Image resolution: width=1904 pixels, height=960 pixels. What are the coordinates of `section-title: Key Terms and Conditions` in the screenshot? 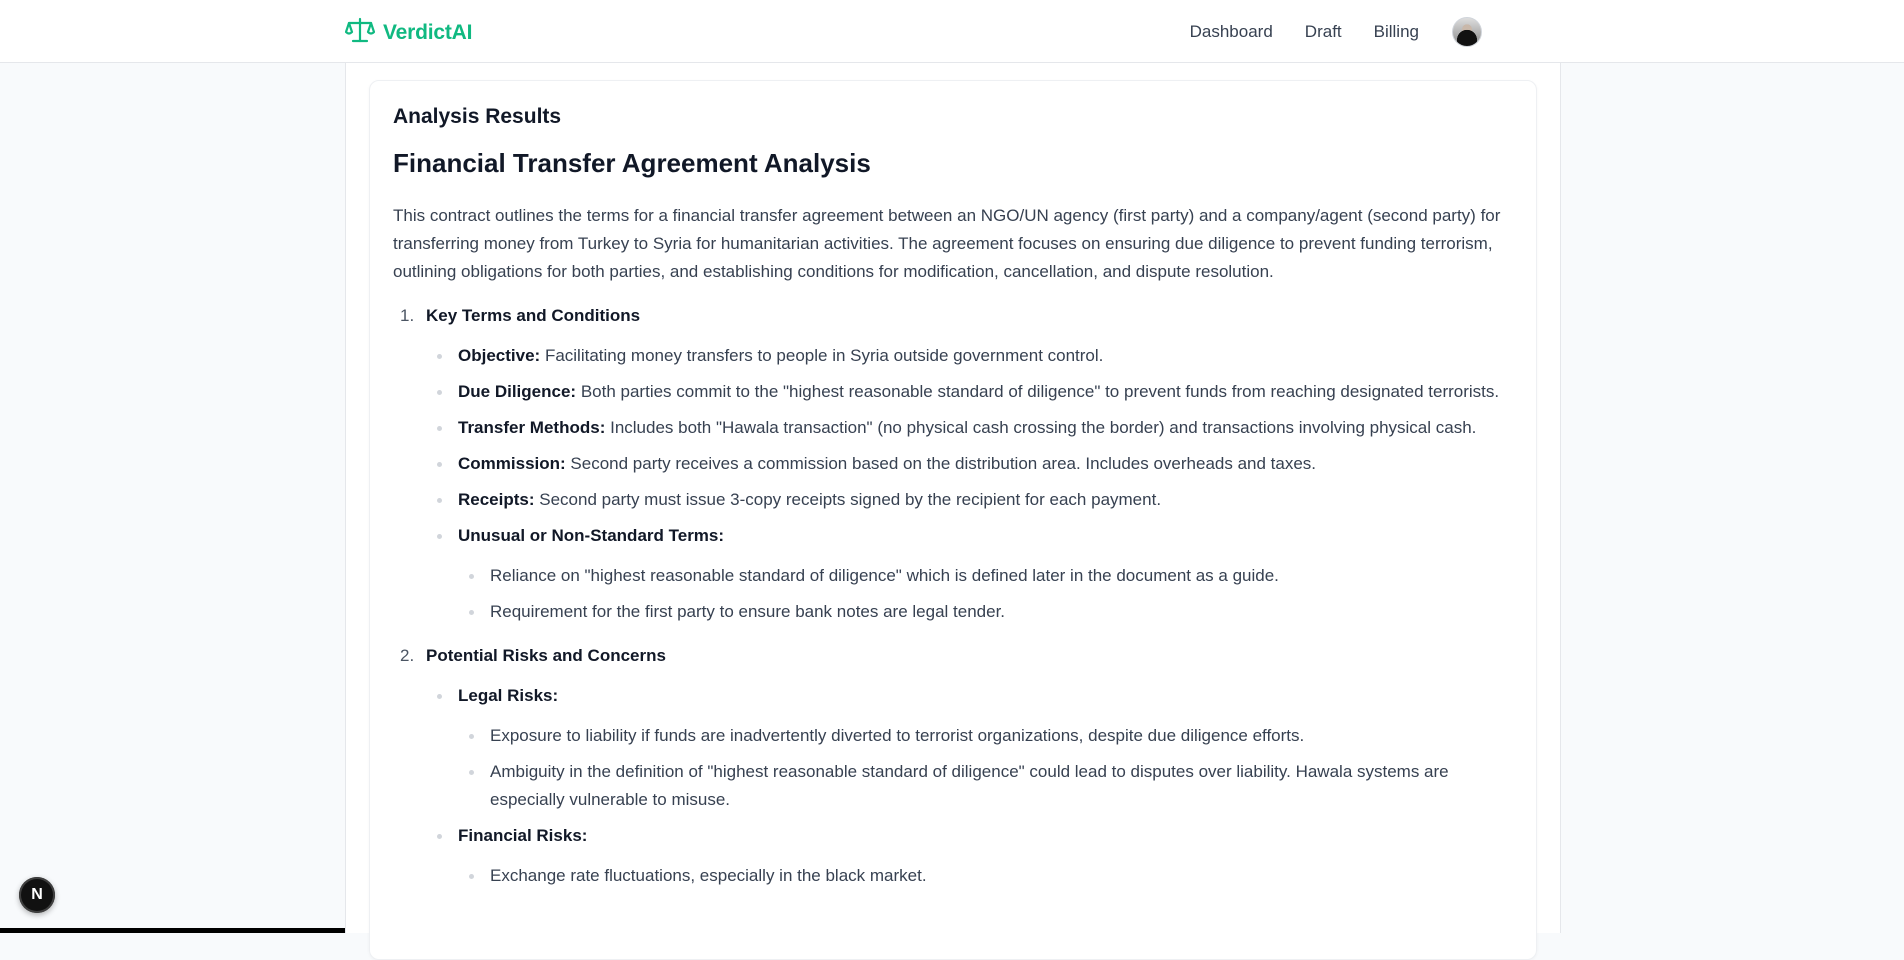 It's located at (533, 315).